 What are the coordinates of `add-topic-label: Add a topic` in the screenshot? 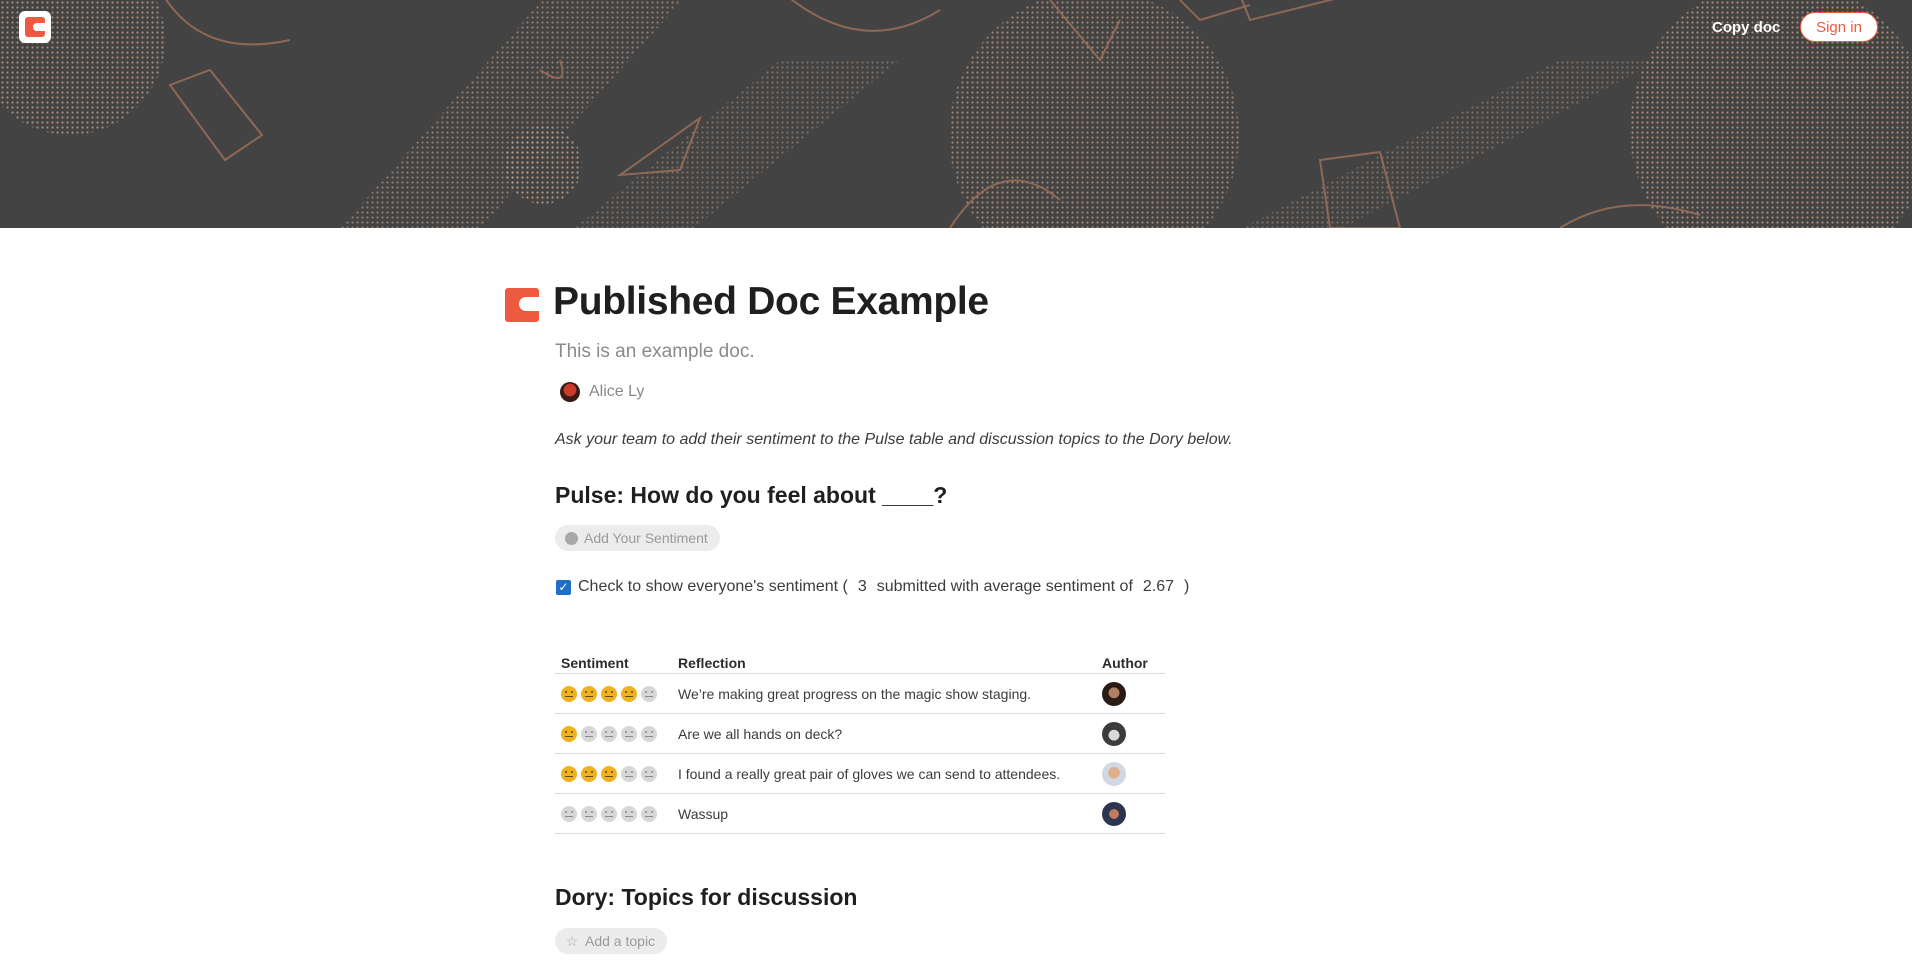 It's located at (620, 941).